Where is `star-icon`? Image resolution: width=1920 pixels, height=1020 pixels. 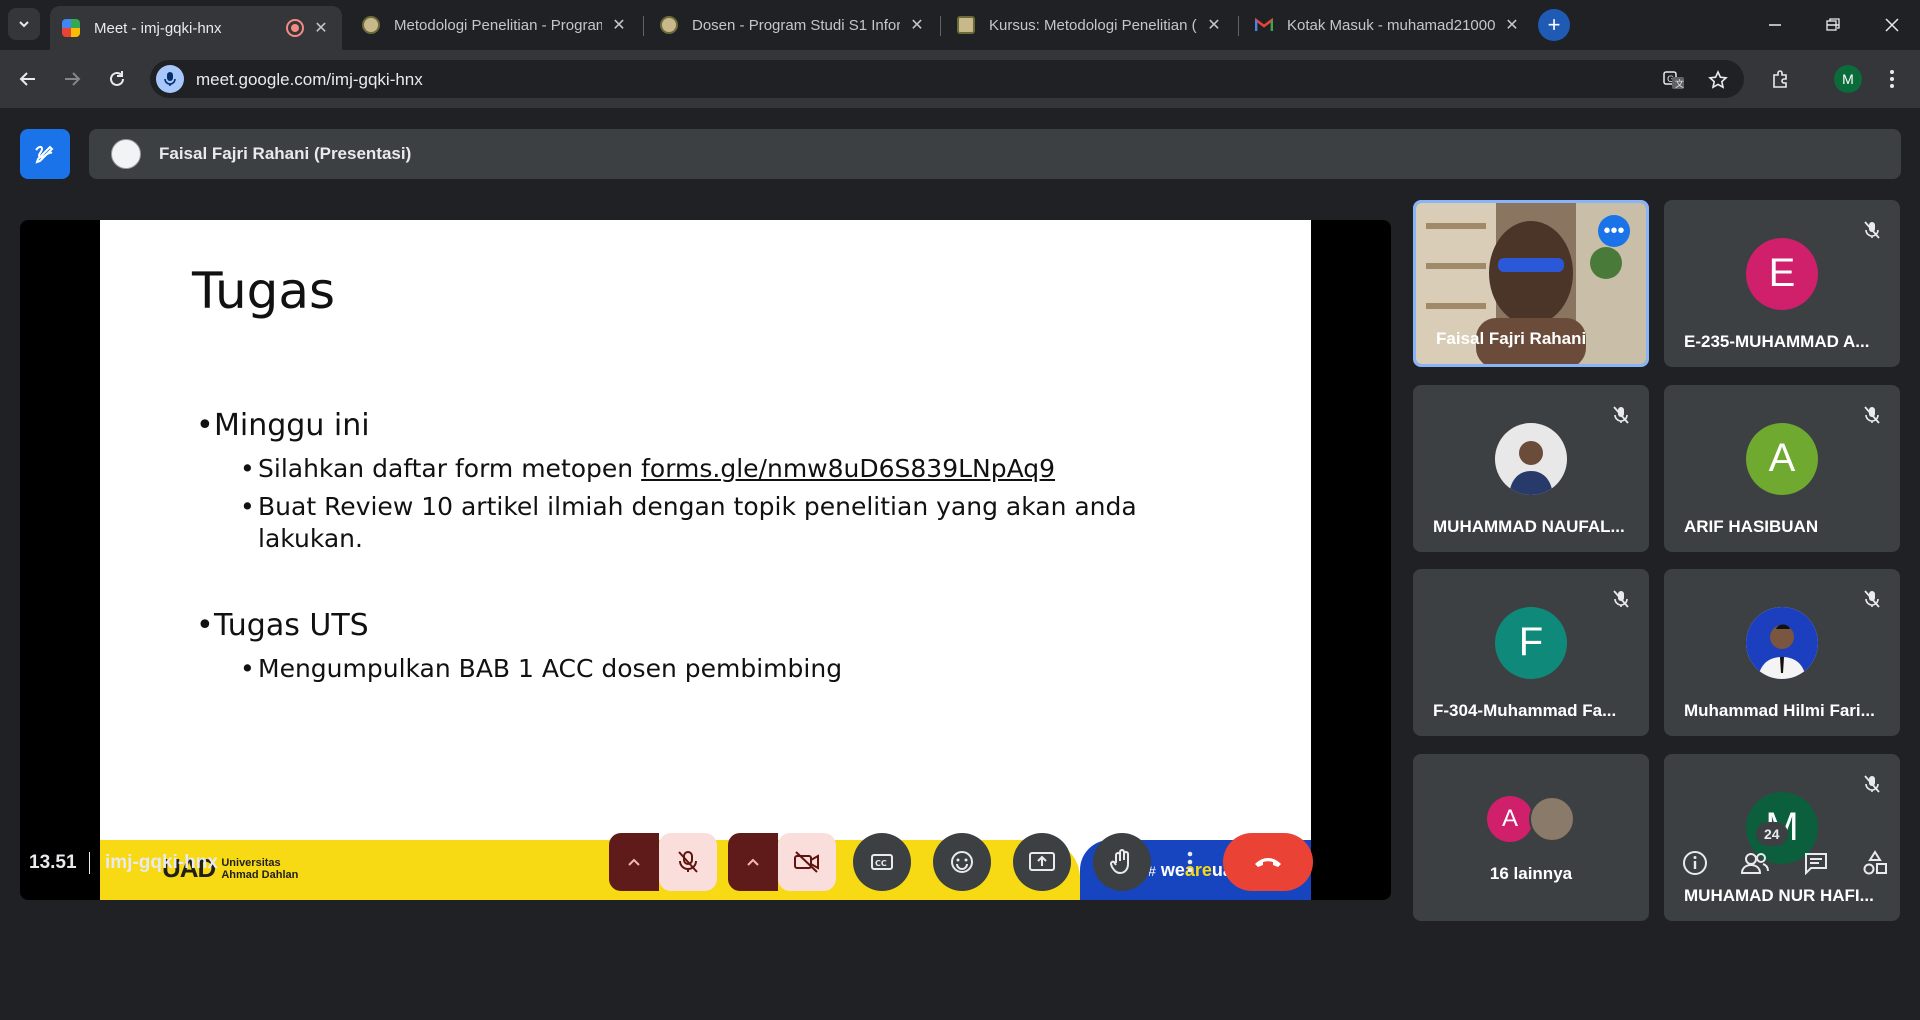 star-icon is located at coordinates (1718, 79).